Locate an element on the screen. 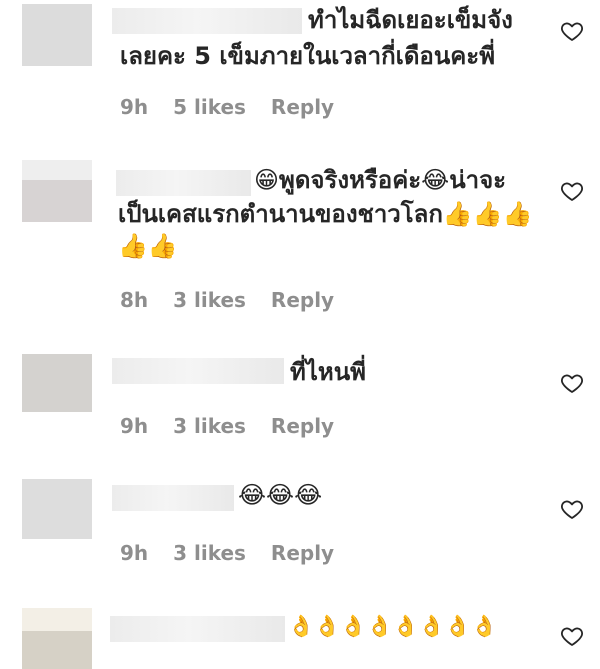 This screenshot has height=669, width=600. like-count: 5 likes is located at coordinates (209, 107).